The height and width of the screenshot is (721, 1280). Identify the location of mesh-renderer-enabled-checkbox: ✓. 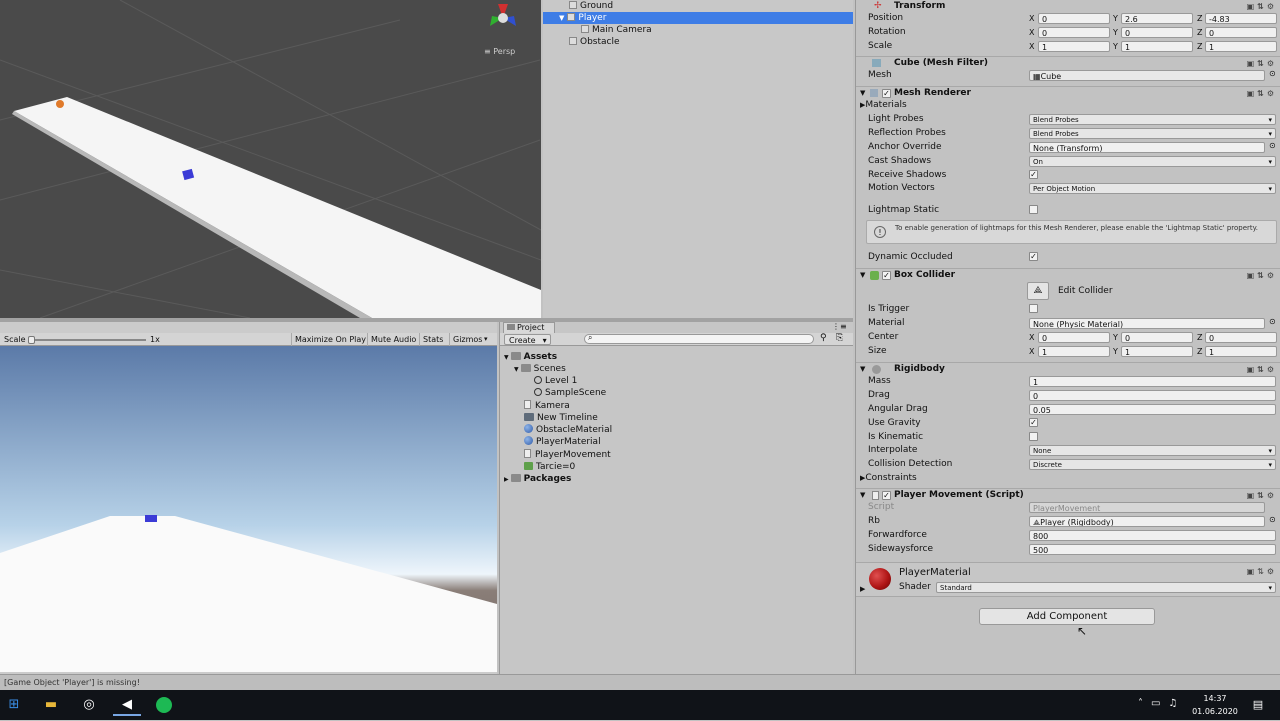
(886, 93).